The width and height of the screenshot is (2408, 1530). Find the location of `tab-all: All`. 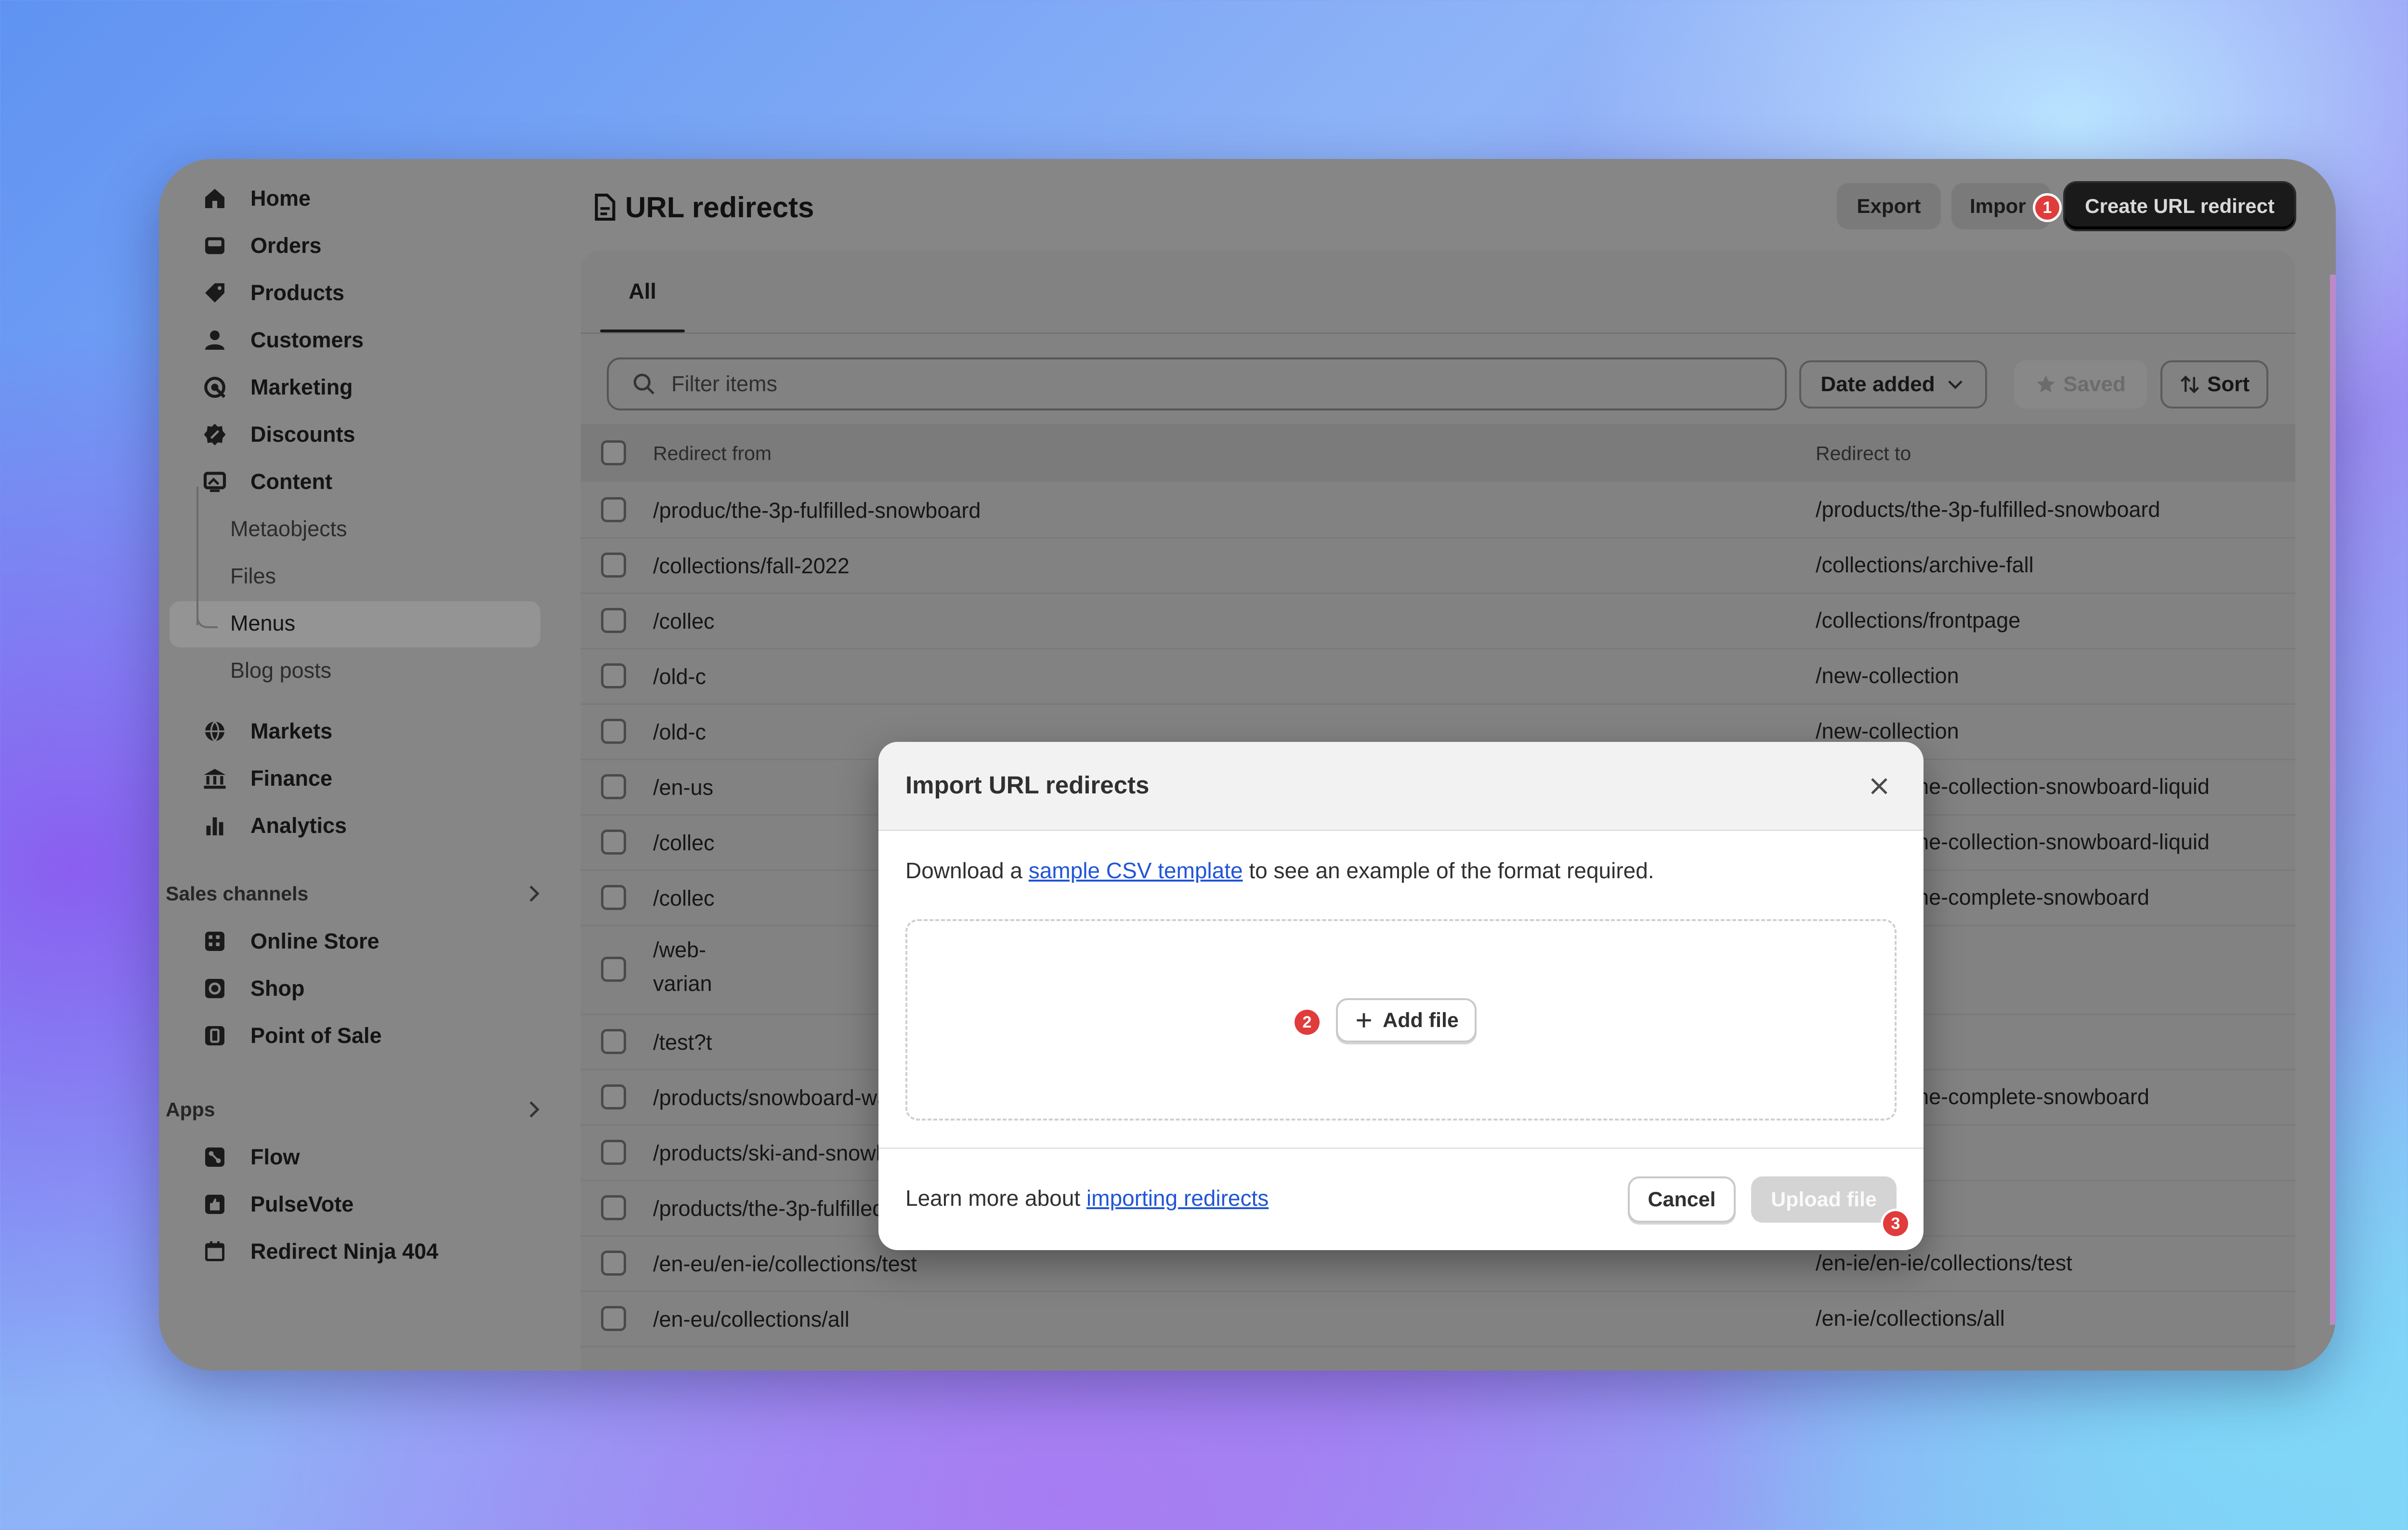

tab-all: All is located at coordinates (642, 291).